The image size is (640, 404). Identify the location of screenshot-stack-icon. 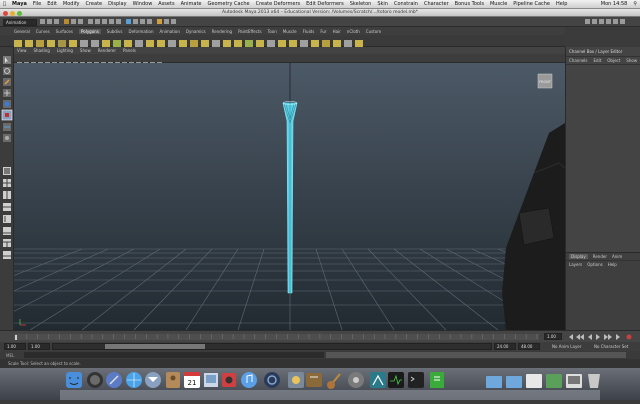
(574, 381).